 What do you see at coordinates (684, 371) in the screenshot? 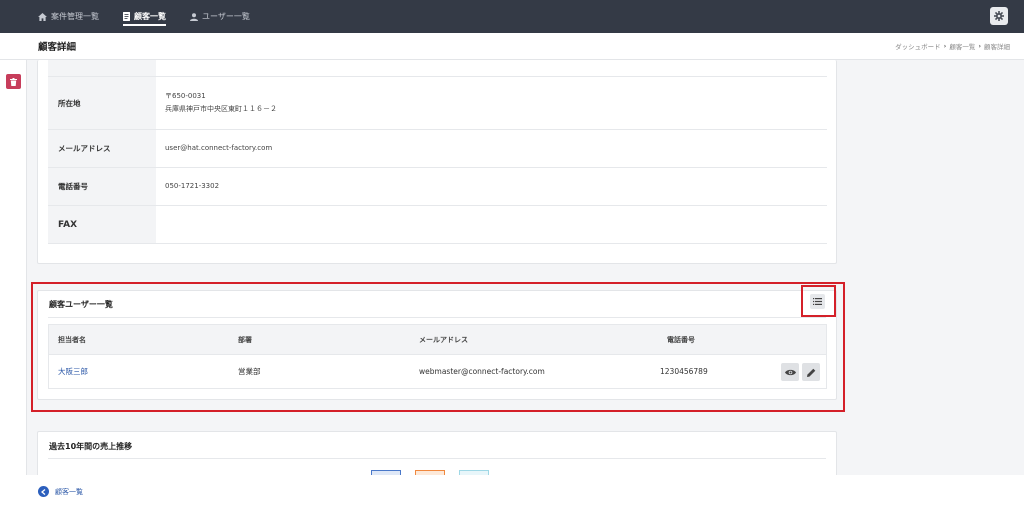
I see `user-phone: 1230456789` at bounding box center [684, 371].